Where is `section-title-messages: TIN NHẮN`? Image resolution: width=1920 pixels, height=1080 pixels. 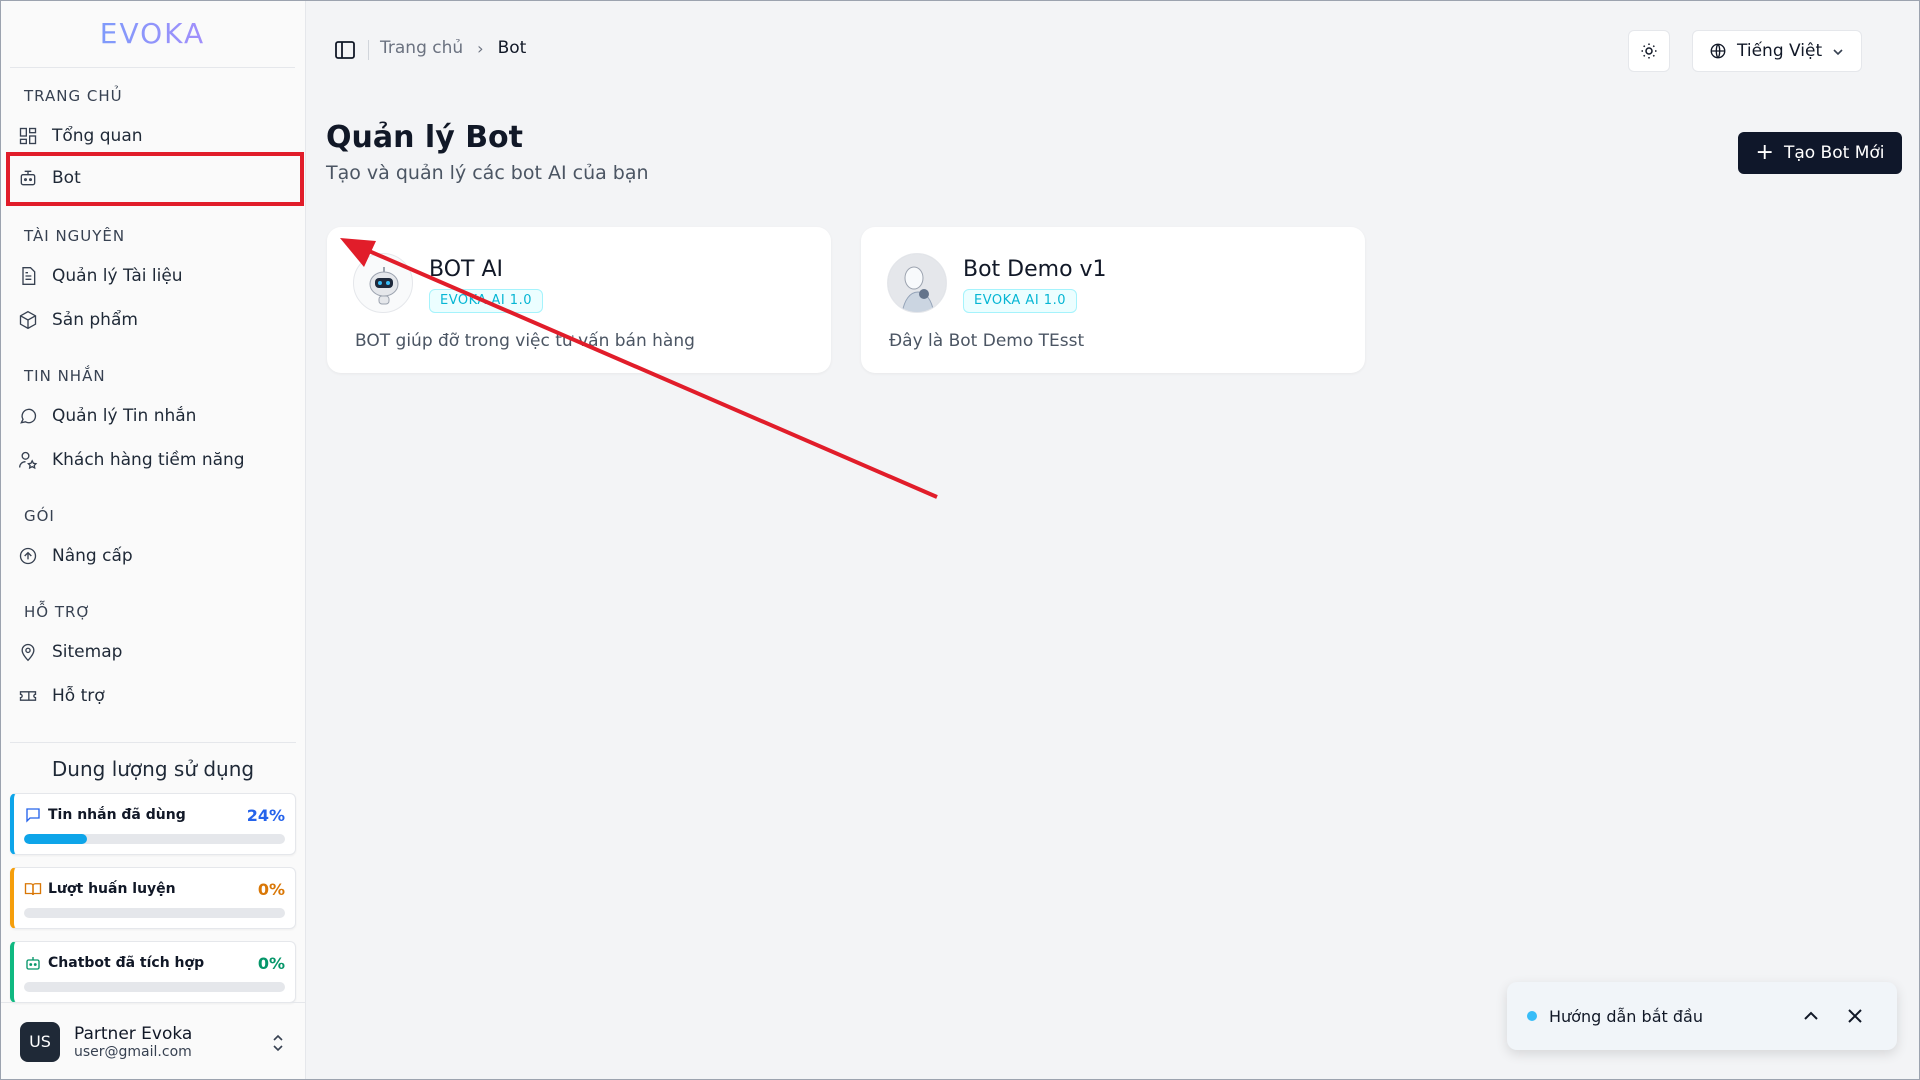
section-title-messages: TIN NHẮN is located at coordinates (65, 376).